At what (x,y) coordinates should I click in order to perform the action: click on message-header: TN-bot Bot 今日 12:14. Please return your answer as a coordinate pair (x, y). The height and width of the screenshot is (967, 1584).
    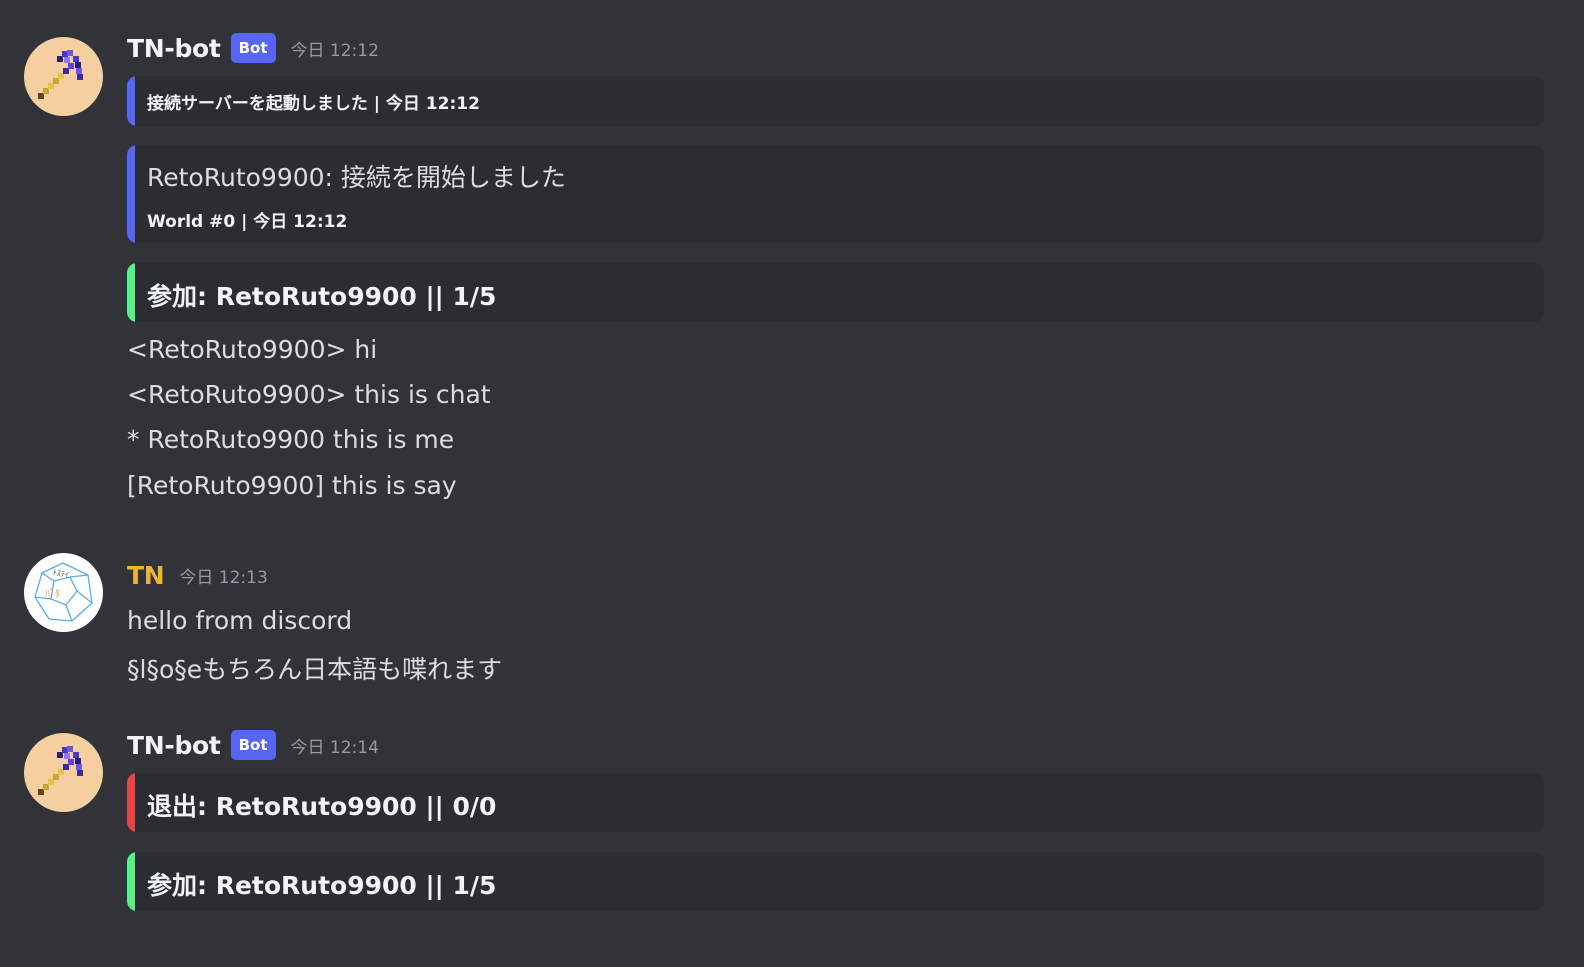
    Looking at the image, I should click on (253, 745).